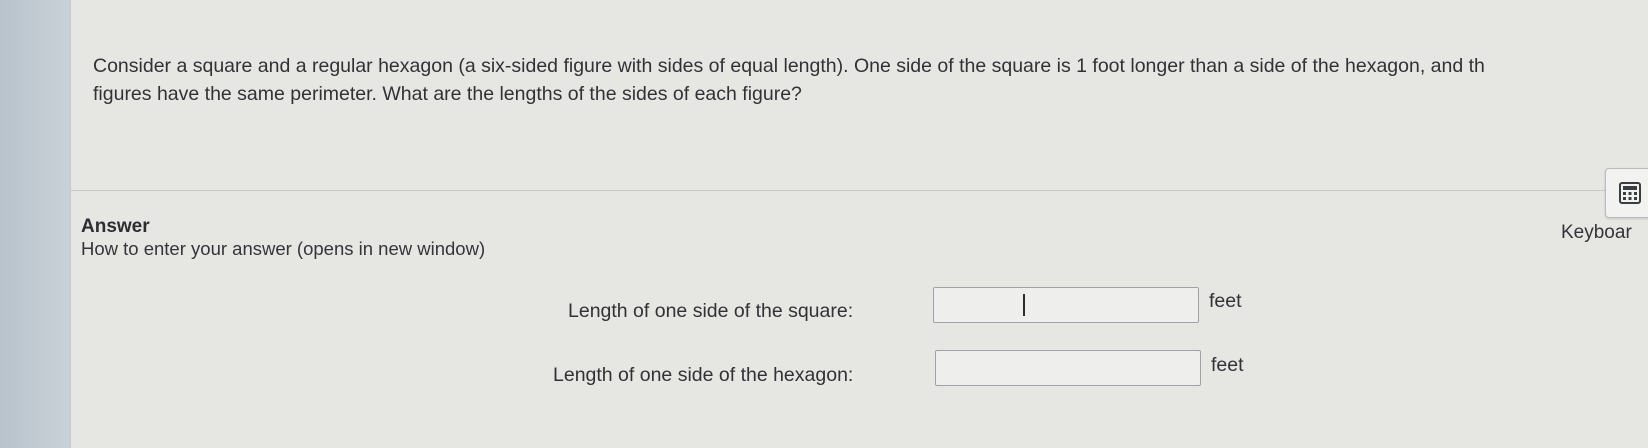  Describe the element at coordinates (35, 224) in the screenshot. I see `left-edge-background` at that location.